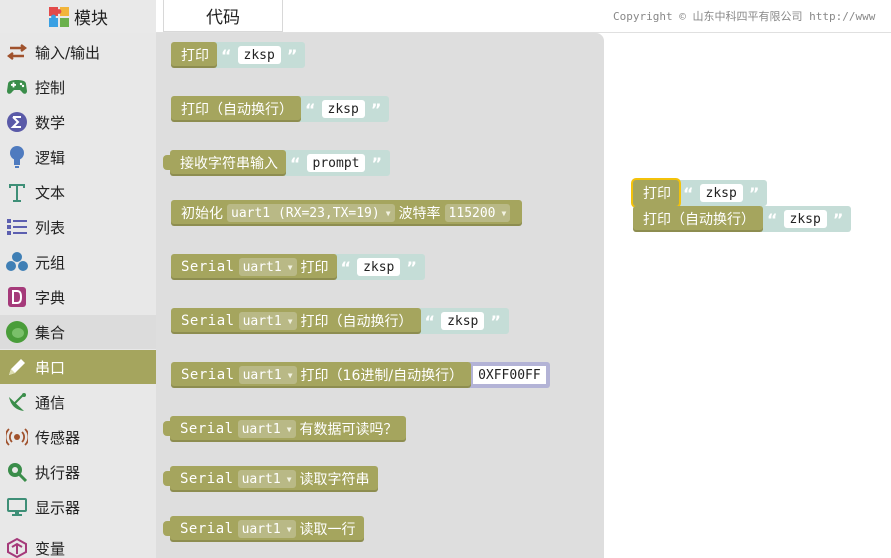 This screenshot has width=891, height=558. Describe the element at coordinates (17, 122) in the screenshot. I see `math-icon` at that location.